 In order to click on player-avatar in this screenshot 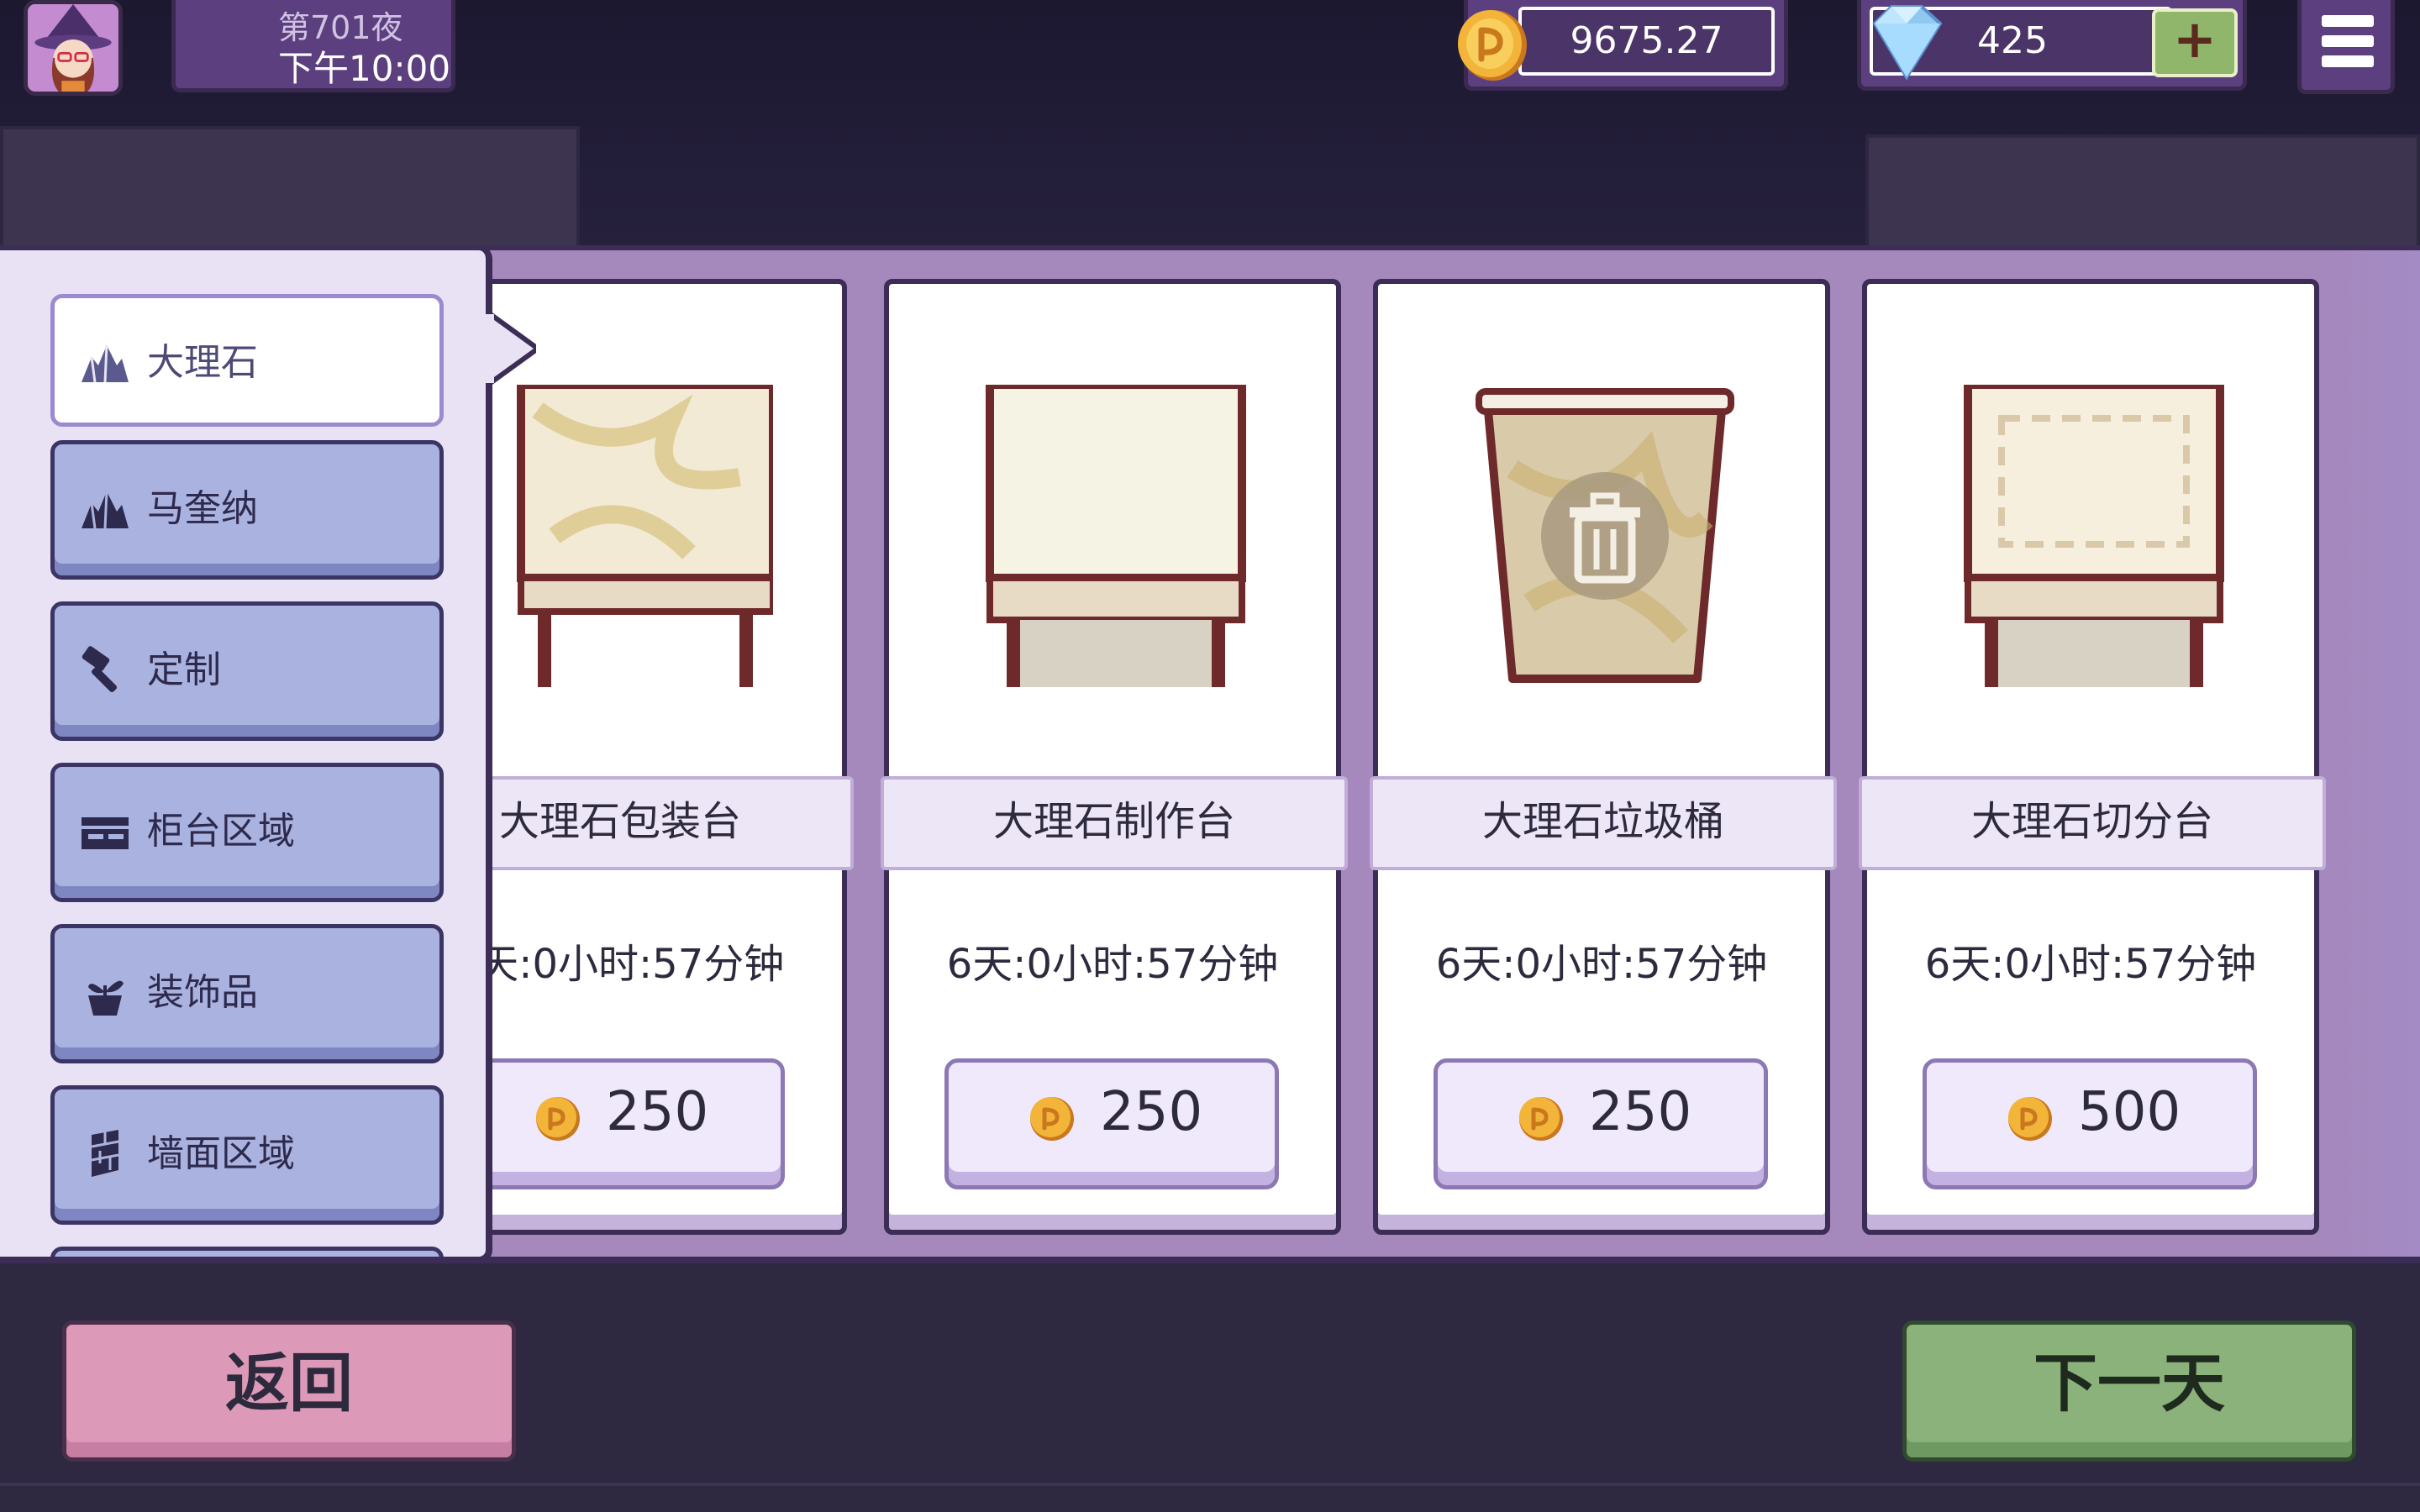, I will do `click(73, 48)`.